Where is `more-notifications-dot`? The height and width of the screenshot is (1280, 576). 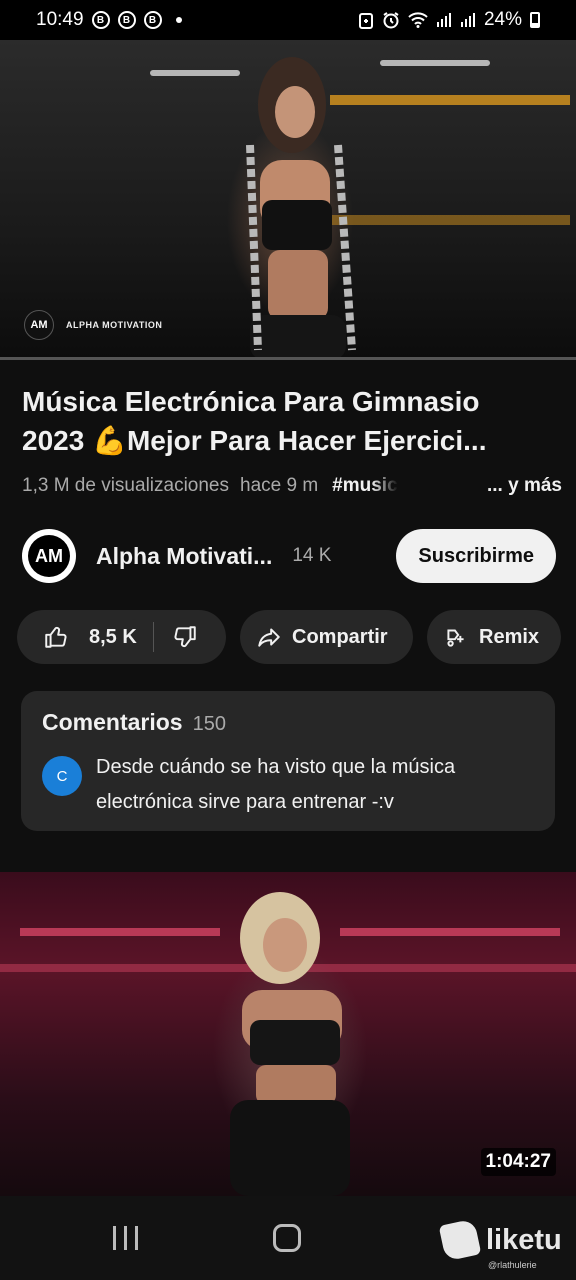
more-notifications-dot is located at coordinates (178, 20).